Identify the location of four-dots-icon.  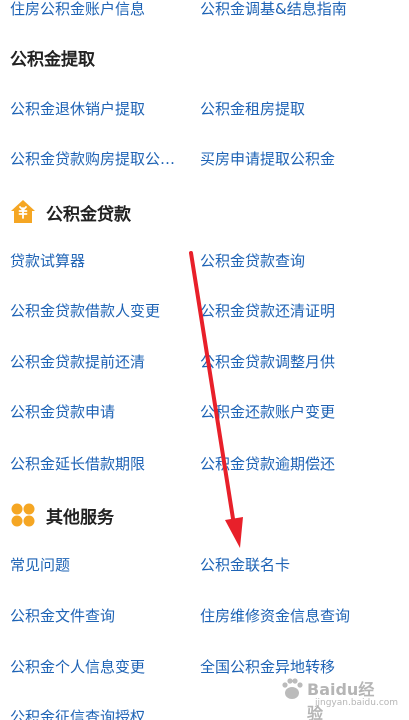
(23, 515).